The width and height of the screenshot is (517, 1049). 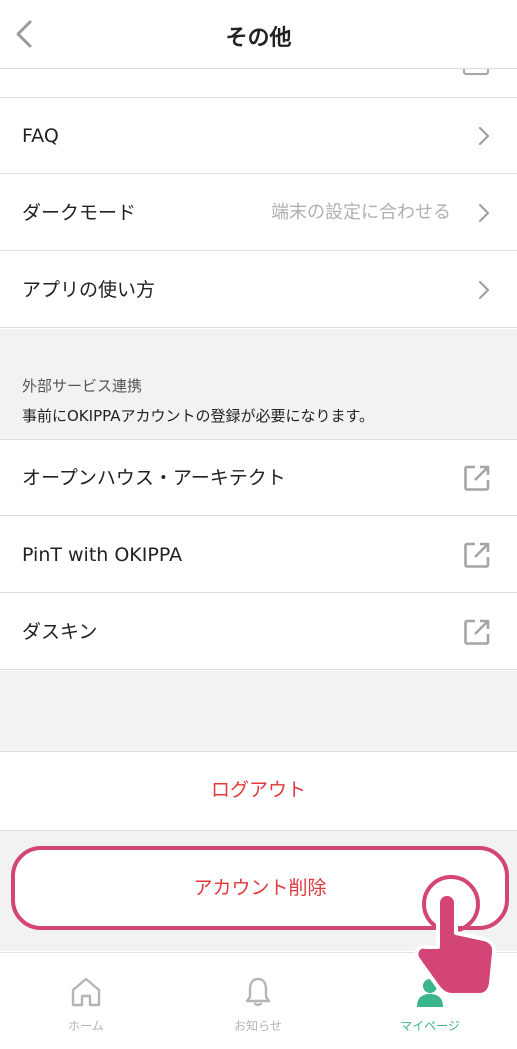 I want to click on tap-hand-icon, so click(x=455, y=936).